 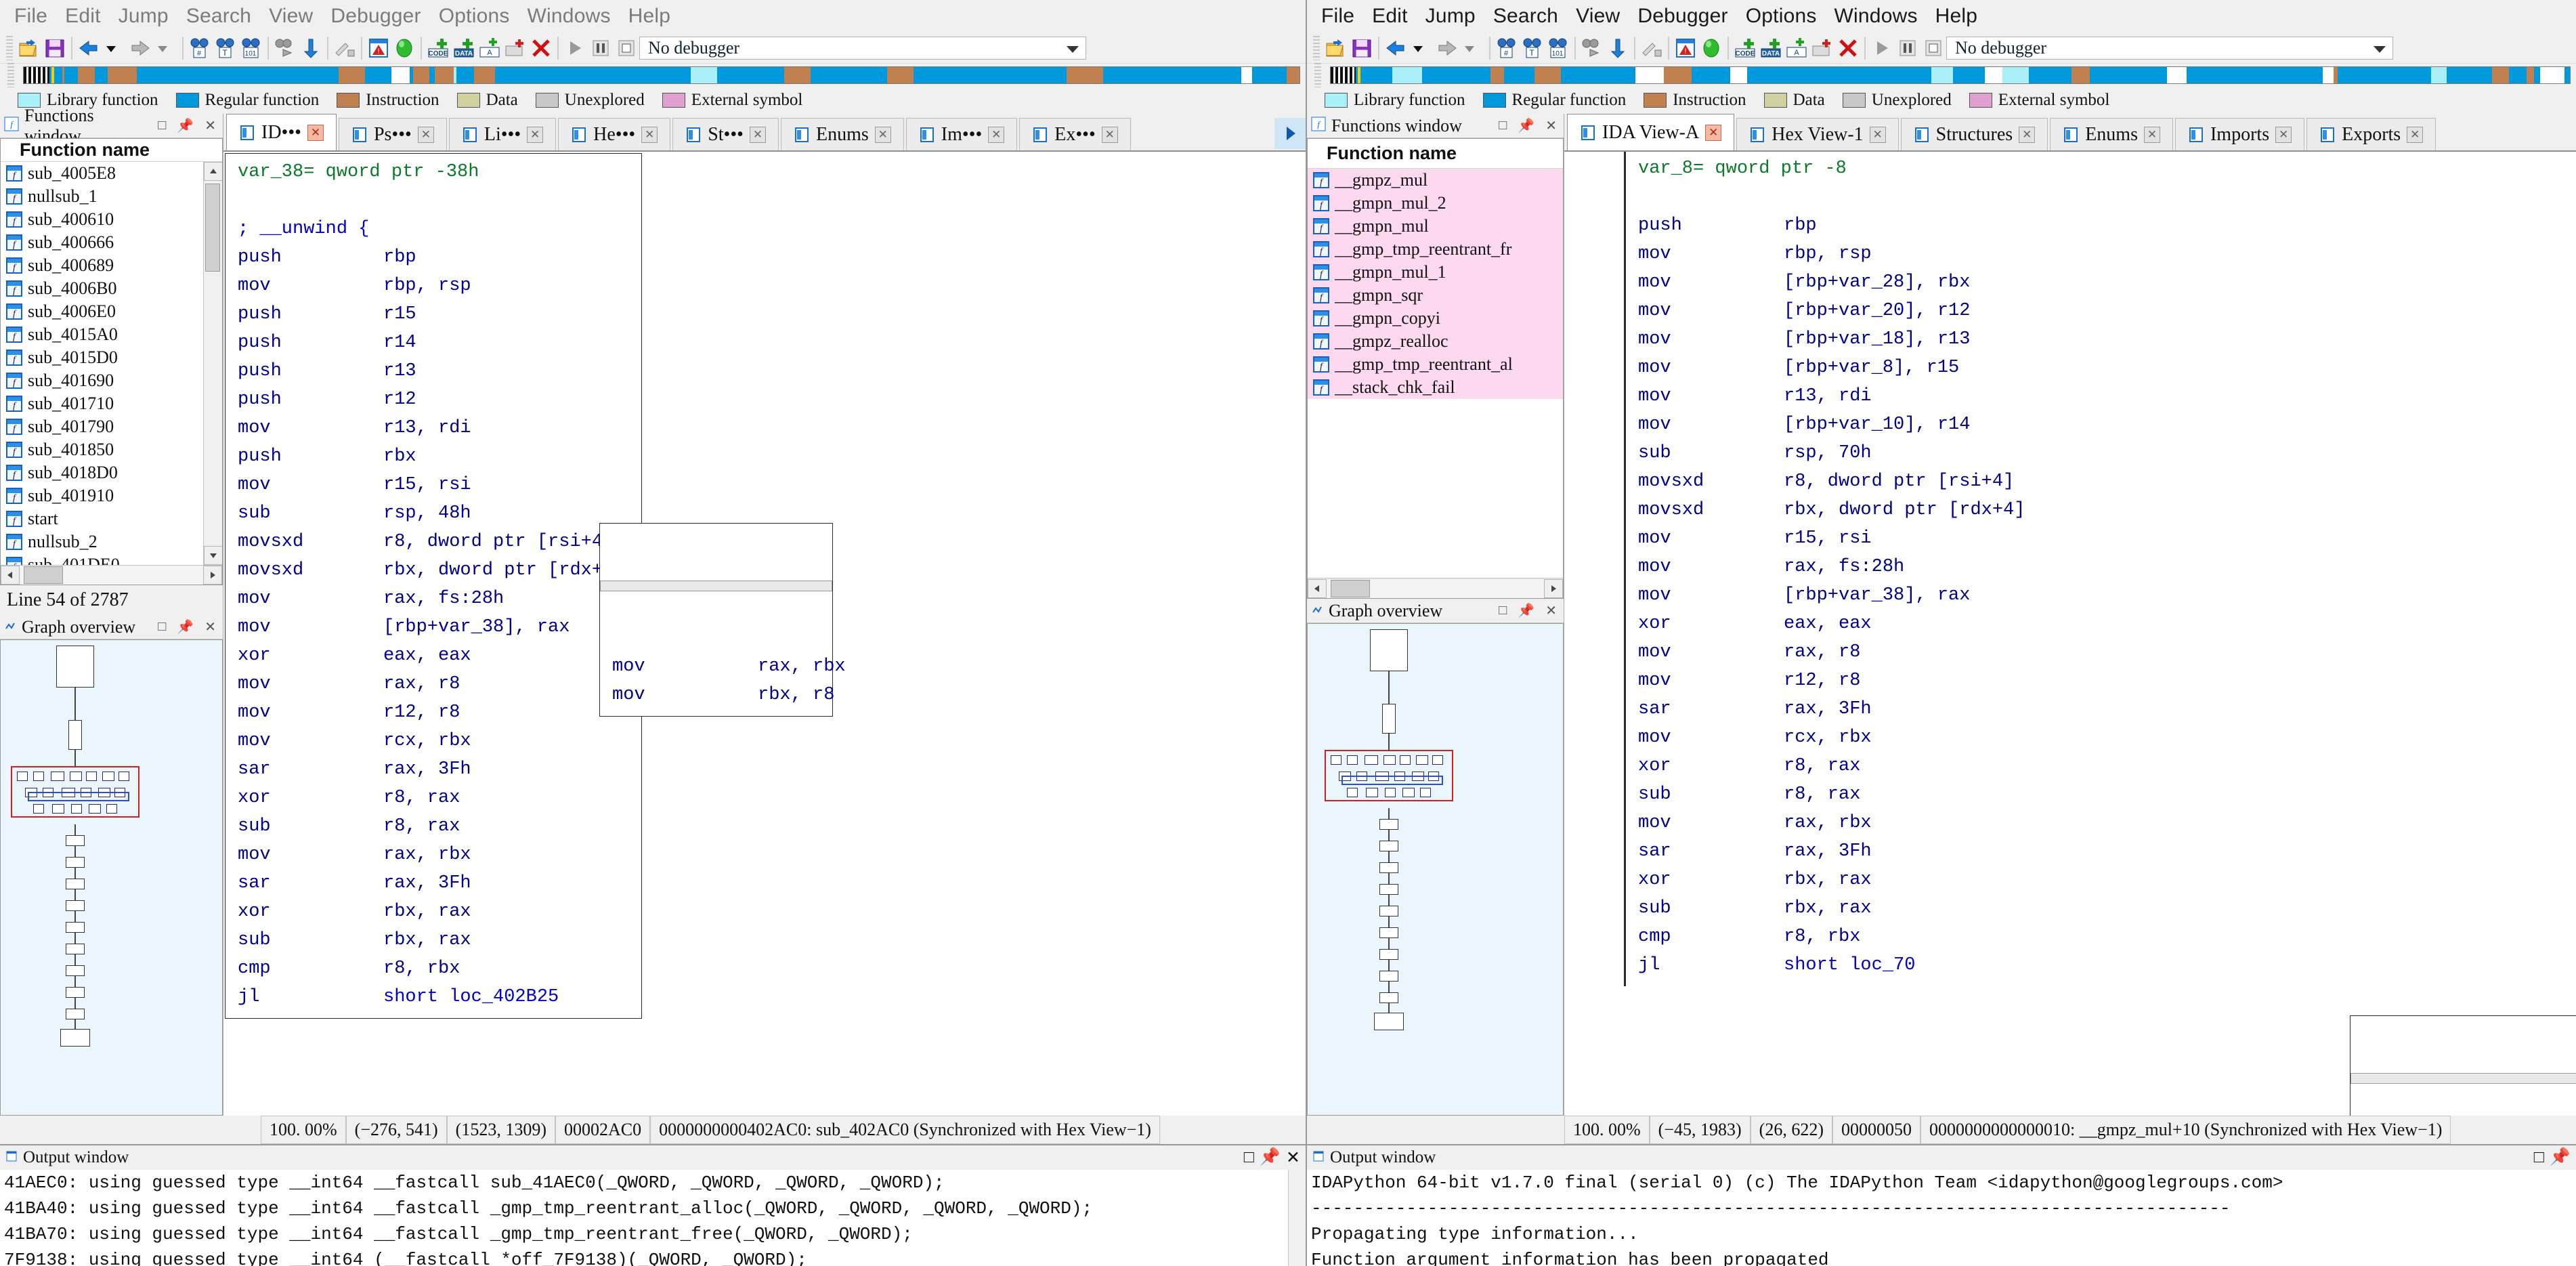 I want to click on functions-list-hscrollbar, so click(x=1435, y=588).